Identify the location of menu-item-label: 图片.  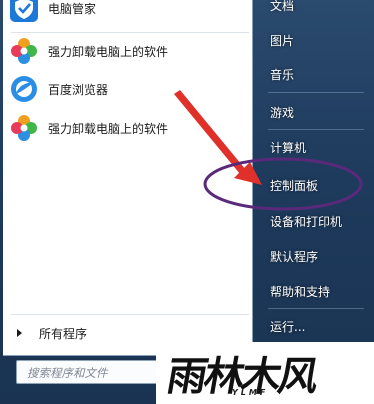
(282, 40).